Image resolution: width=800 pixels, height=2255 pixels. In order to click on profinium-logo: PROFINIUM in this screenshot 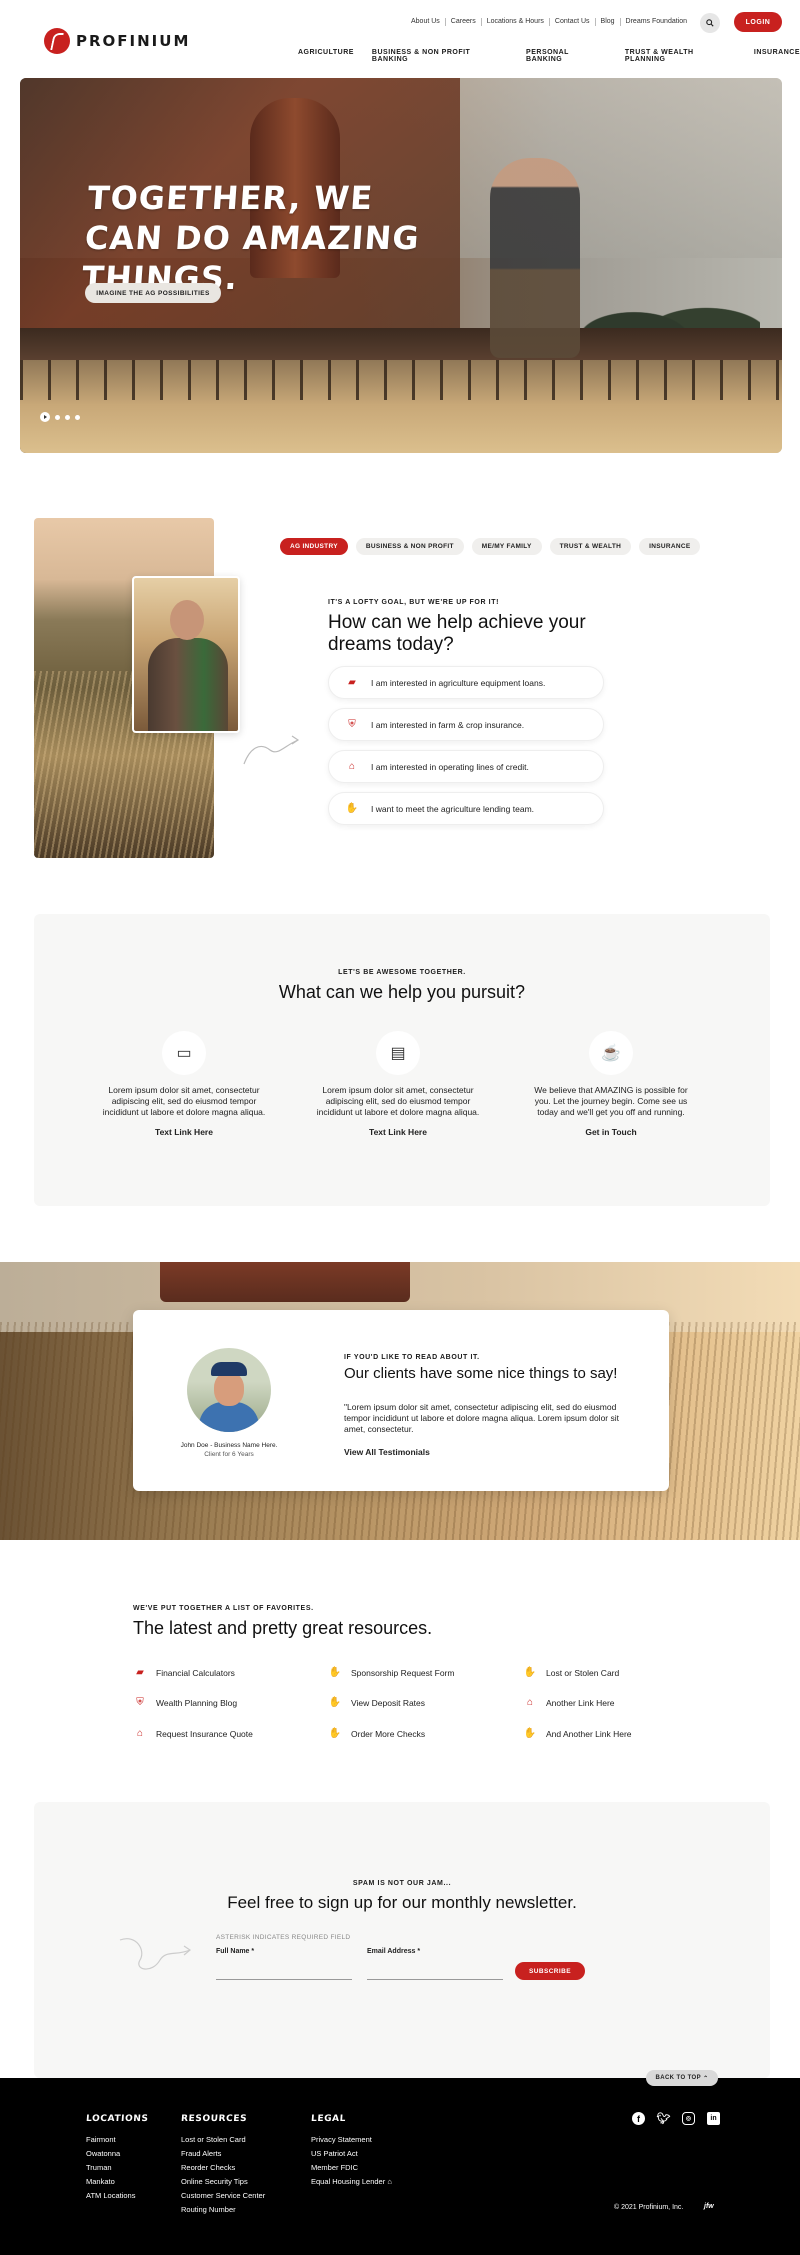, I will do `click(117, 41)`.